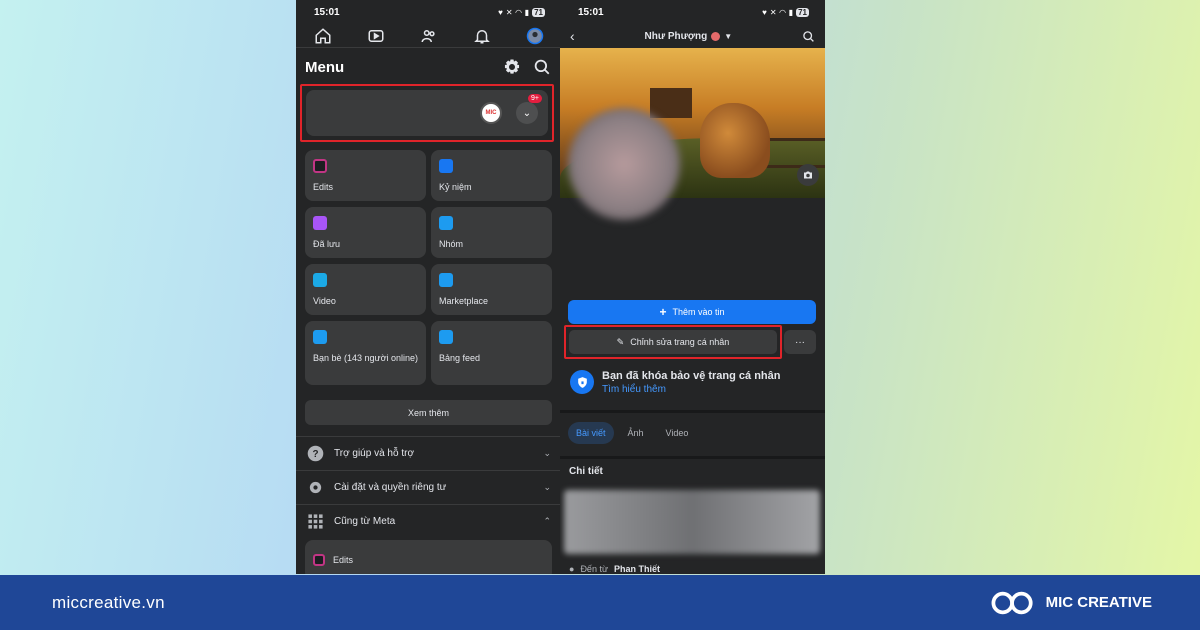  Describe the element at coordinates (491, 232) in the screenshot. I see `shortcut-tile: Nhóm` at that location.